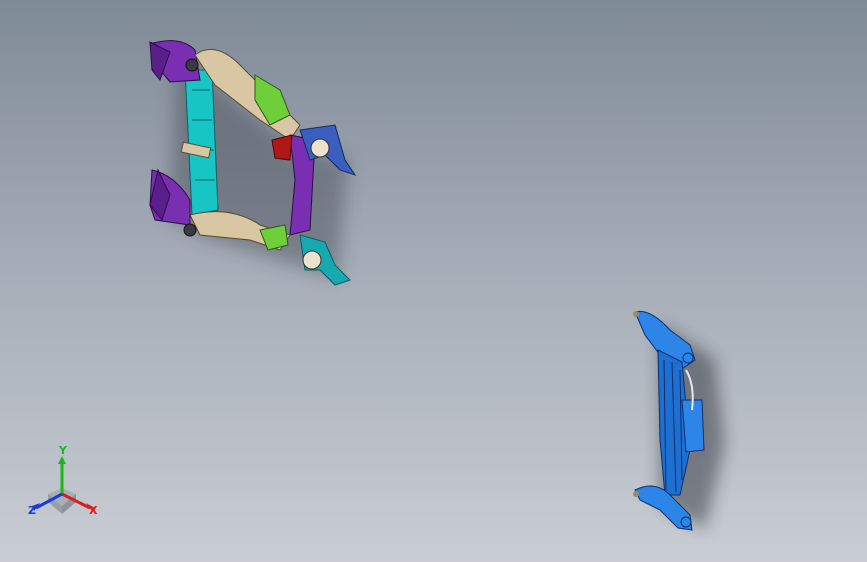 The width and height of the screenshot is (867, 562). What do you see at coordinates (63, 450) in the screenshot?
I see `triad-y-label: Y` at bounding box center [63, 450].